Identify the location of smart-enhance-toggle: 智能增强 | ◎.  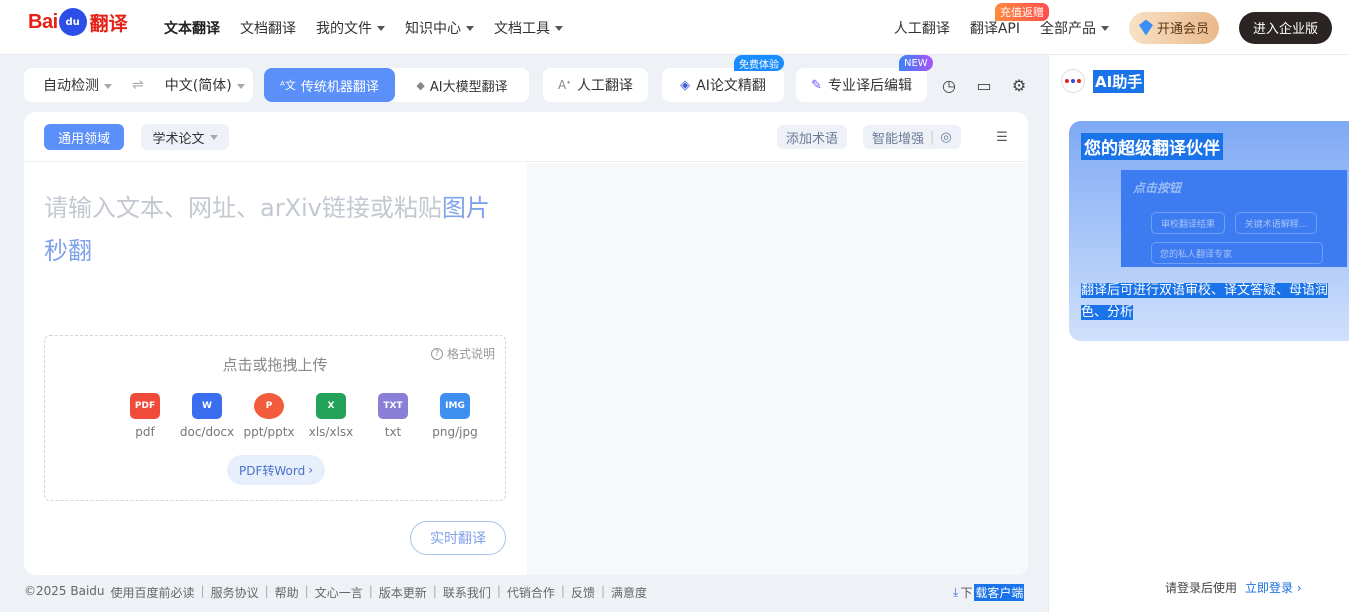
(912, 137).